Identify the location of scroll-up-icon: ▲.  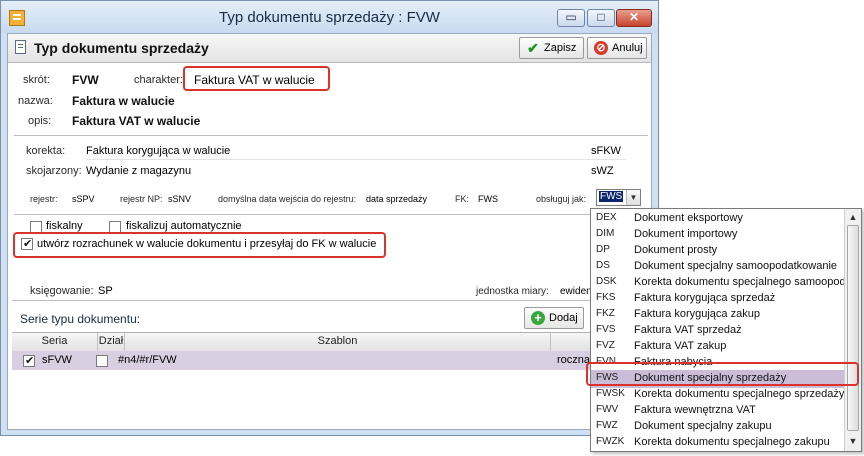
(853, 217).